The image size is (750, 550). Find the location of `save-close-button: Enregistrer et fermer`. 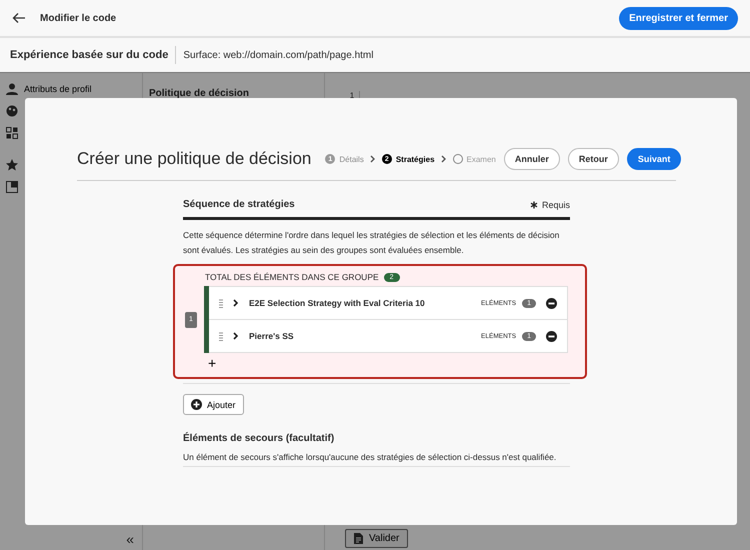

save-close-button: Enregistrer et fermer is located at coordinates (678, 18).